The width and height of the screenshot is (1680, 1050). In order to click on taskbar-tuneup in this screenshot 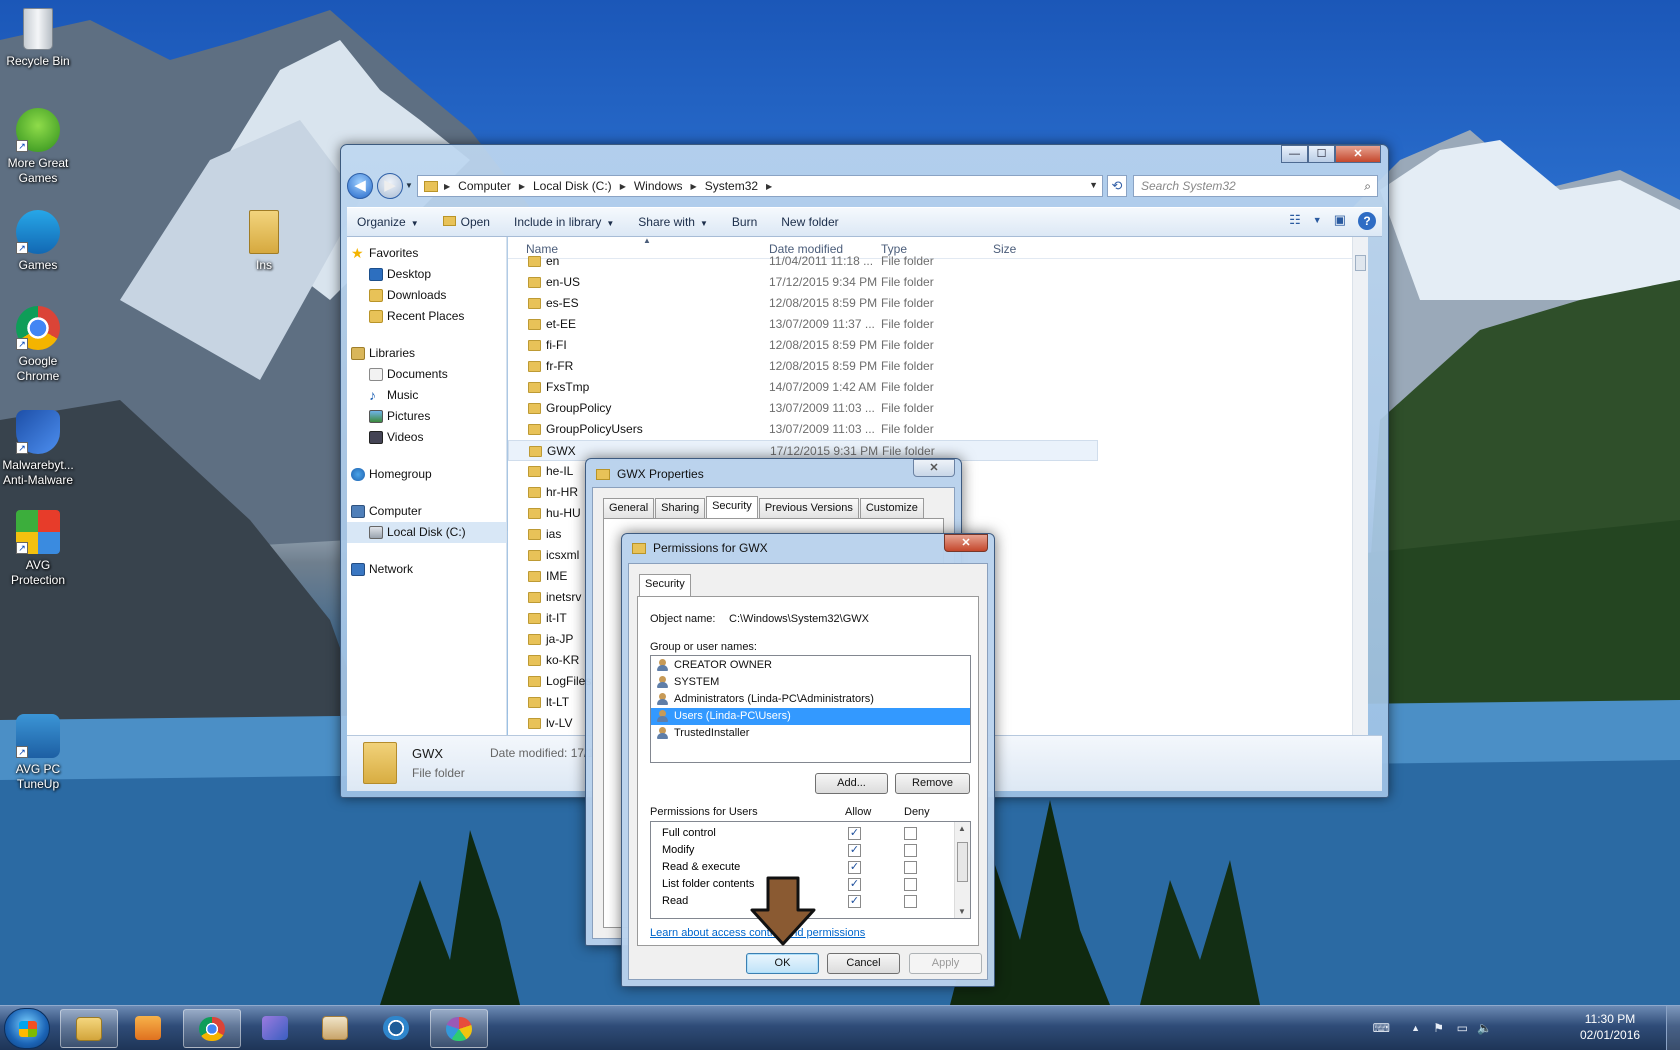, I will do `click(397, 1028)`.